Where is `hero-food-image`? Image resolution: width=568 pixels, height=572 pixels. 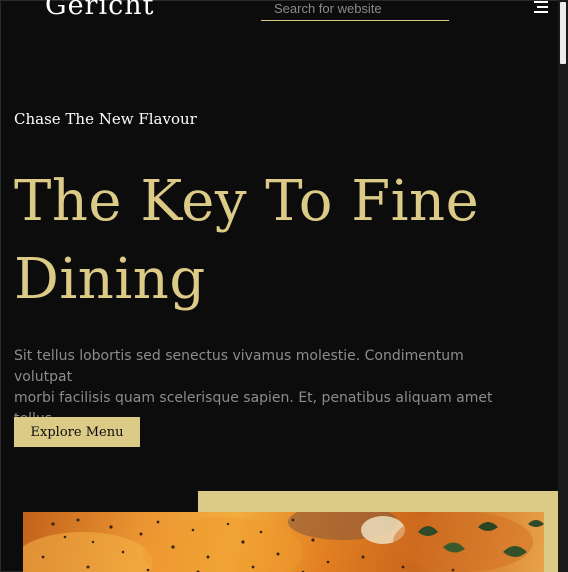 hero-food-image is located at coordinates (283, 542).